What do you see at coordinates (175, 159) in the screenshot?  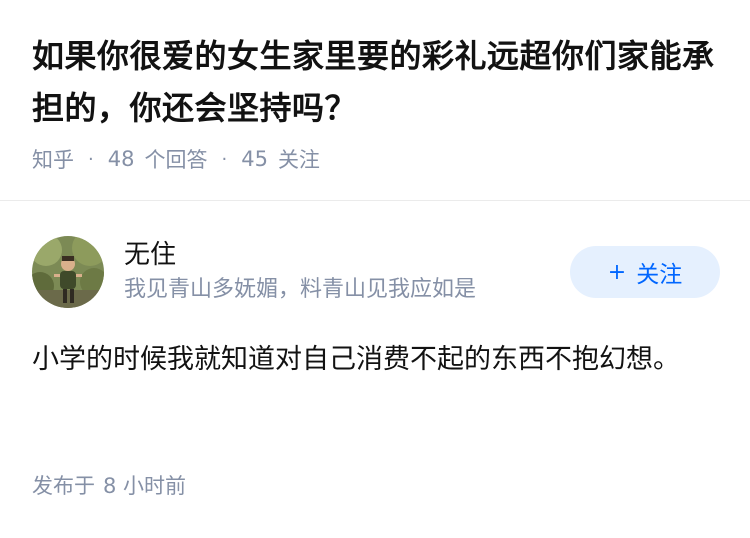 I see `answers-label: 个回答` at bounding box center [175, 159].